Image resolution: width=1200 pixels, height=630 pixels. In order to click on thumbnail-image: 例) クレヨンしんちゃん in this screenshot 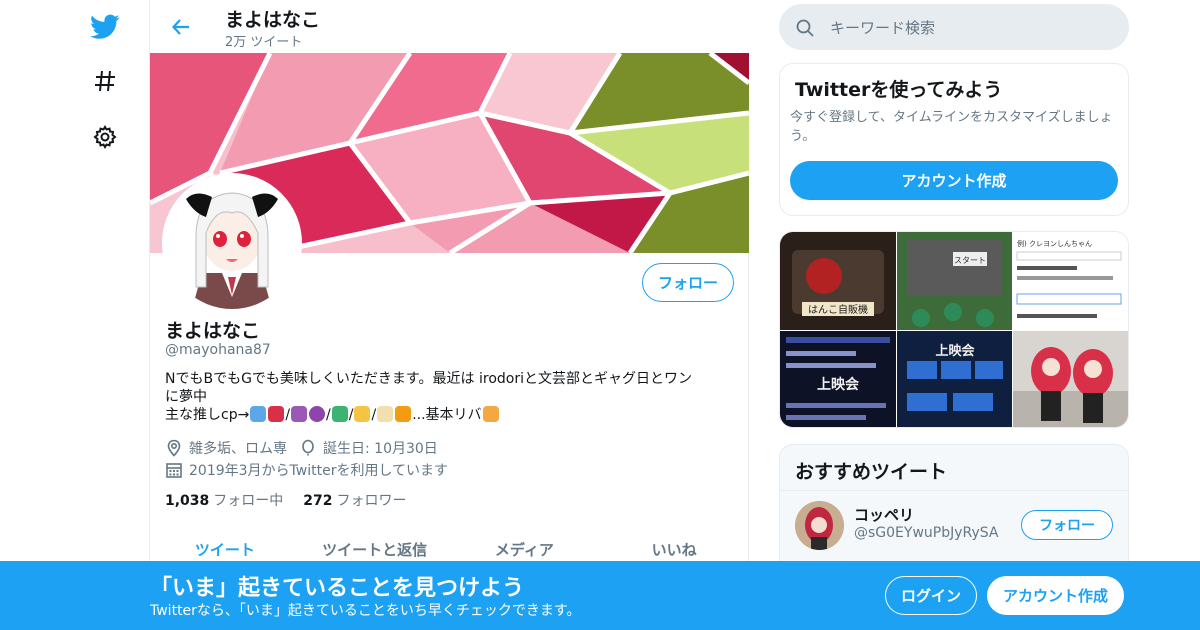, I will do `click(1070, 281)`.